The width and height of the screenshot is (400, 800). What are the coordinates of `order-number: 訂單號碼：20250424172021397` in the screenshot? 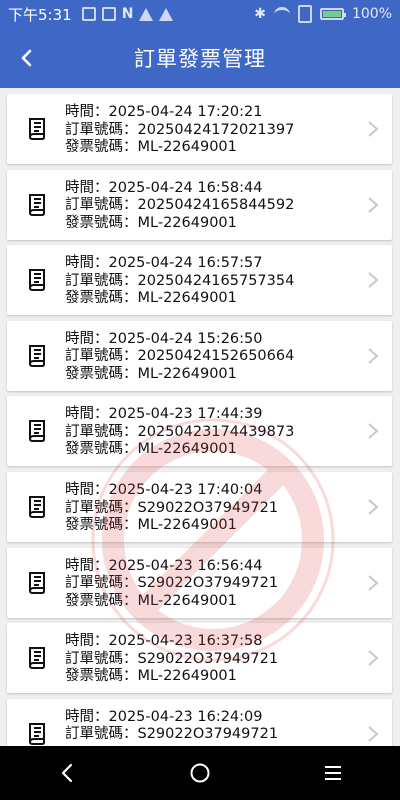 It's located at (180, 129).